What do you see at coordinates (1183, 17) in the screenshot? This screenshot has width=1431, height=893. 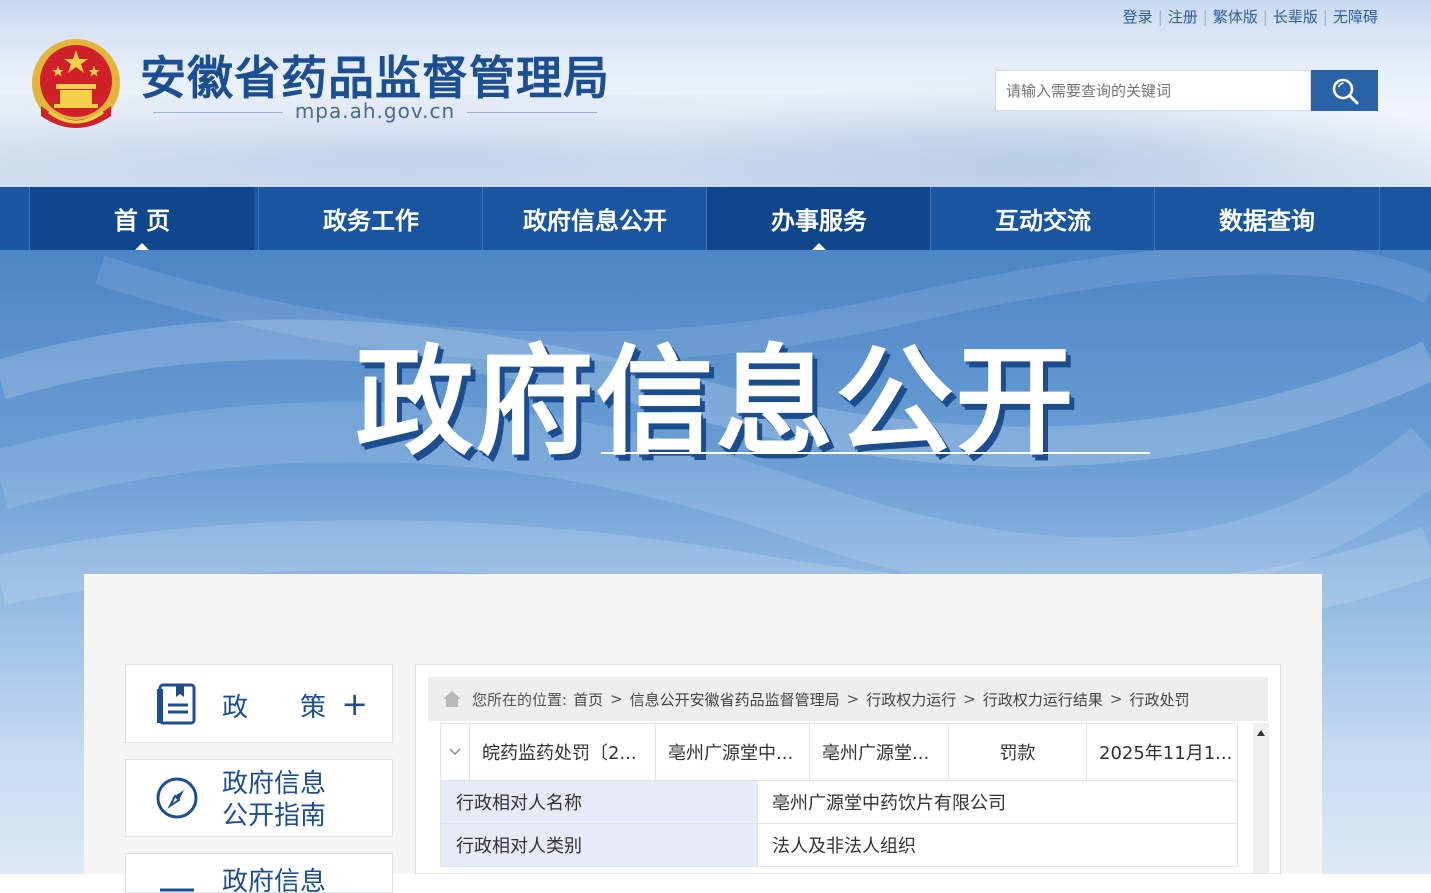 I see `register-link: 注册` at bounding box center [1183, 17].